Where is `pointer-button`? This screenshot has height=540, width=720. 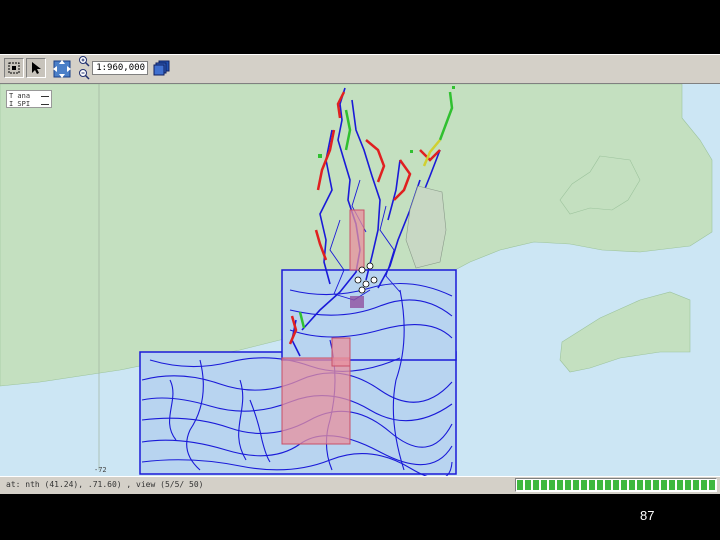
pointer-button is located at coordinates (36, 68).